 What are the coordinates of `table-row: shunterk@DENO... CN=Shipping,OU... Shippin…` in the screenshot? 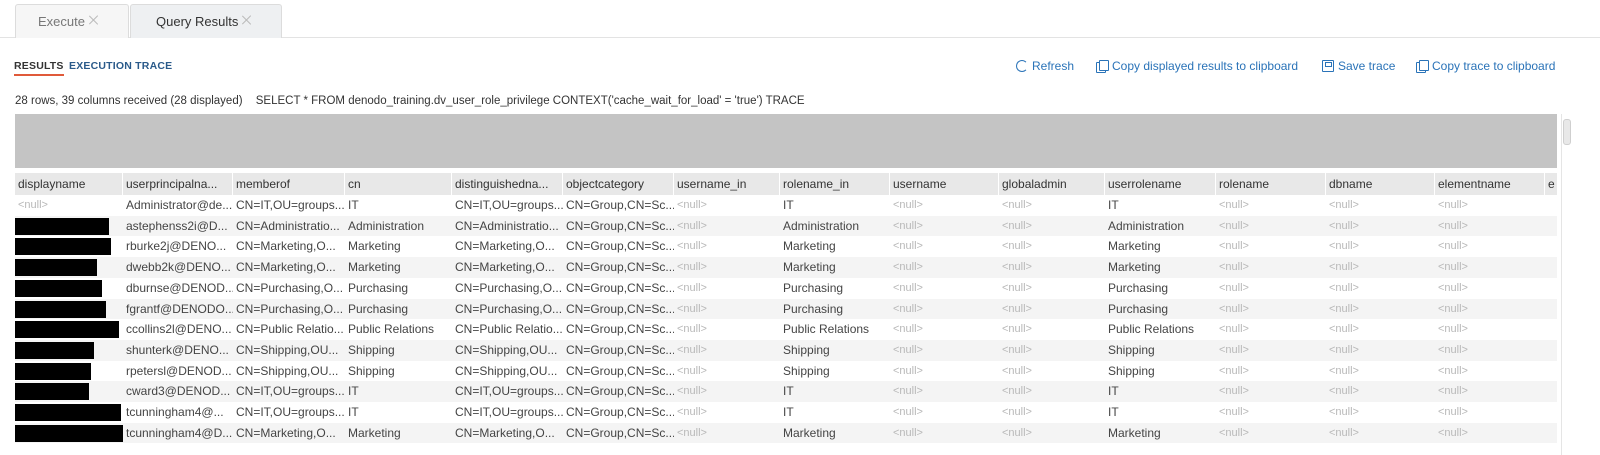 It's located at (786, 350).